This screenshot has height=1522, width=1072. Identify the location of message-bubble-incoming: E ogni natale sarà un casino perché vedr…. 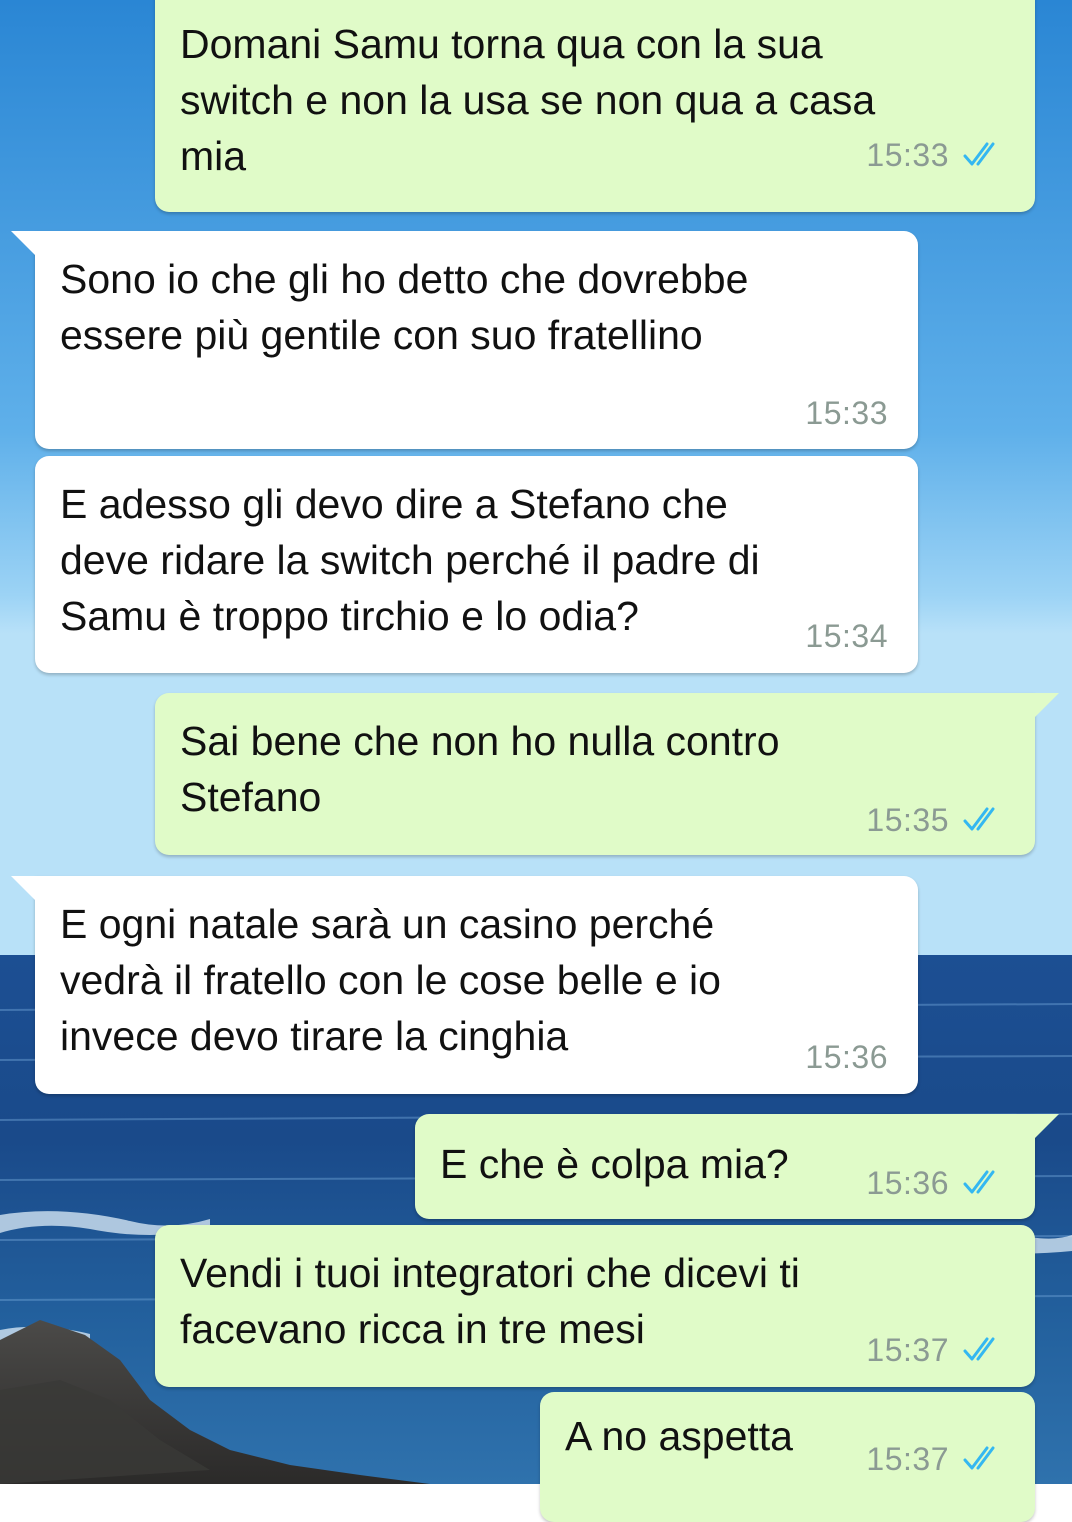
(464, 985).